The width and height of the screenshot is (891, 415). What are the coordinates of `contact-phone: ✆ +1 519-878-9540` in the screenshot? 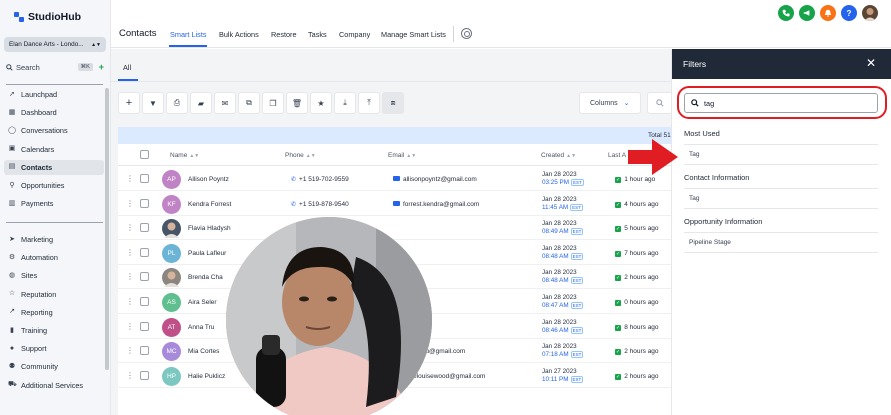 It's located at (320, 204).